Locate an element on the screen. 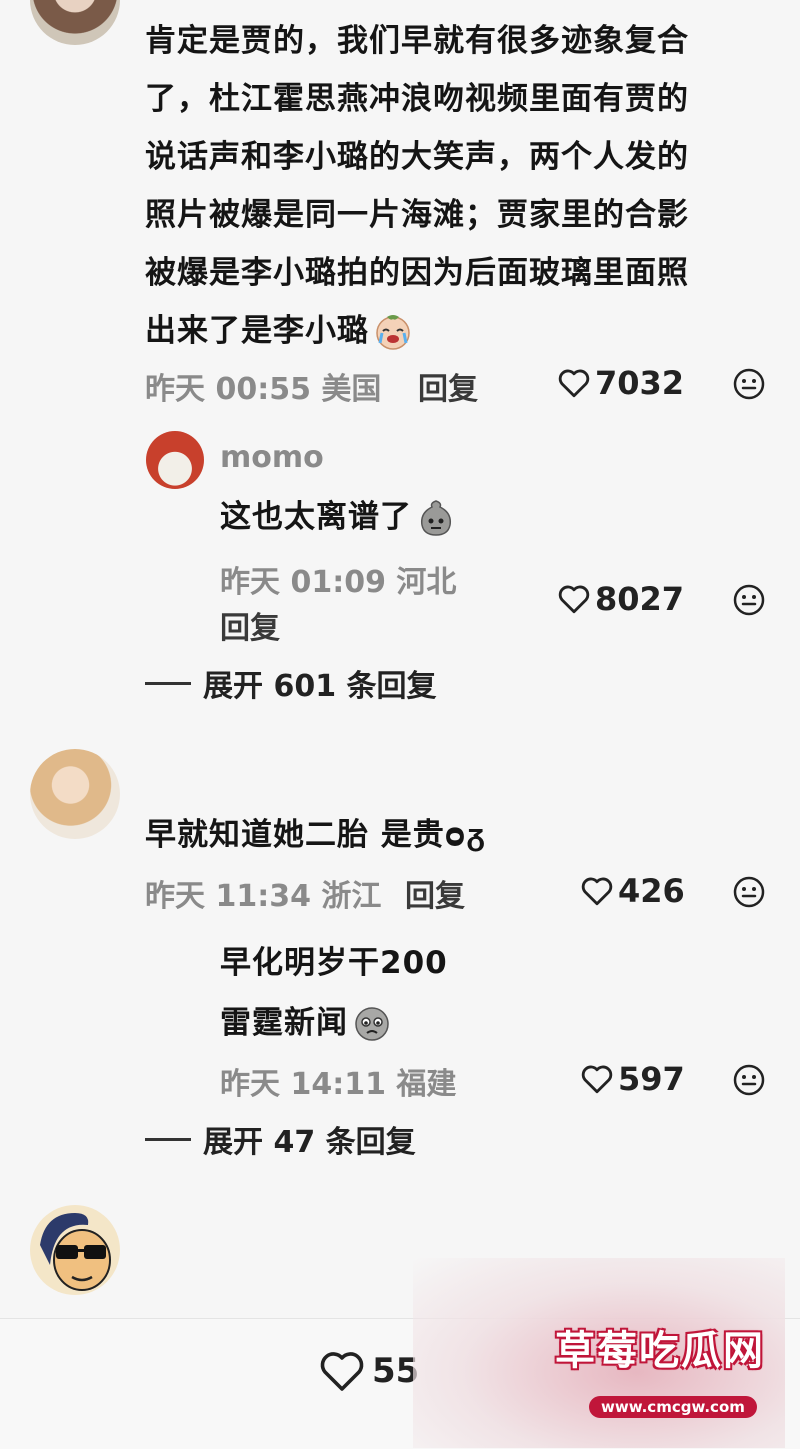 The image size is (800, 1449). reply-text: 早化明岁干200 is located at coordinates (334, 963).